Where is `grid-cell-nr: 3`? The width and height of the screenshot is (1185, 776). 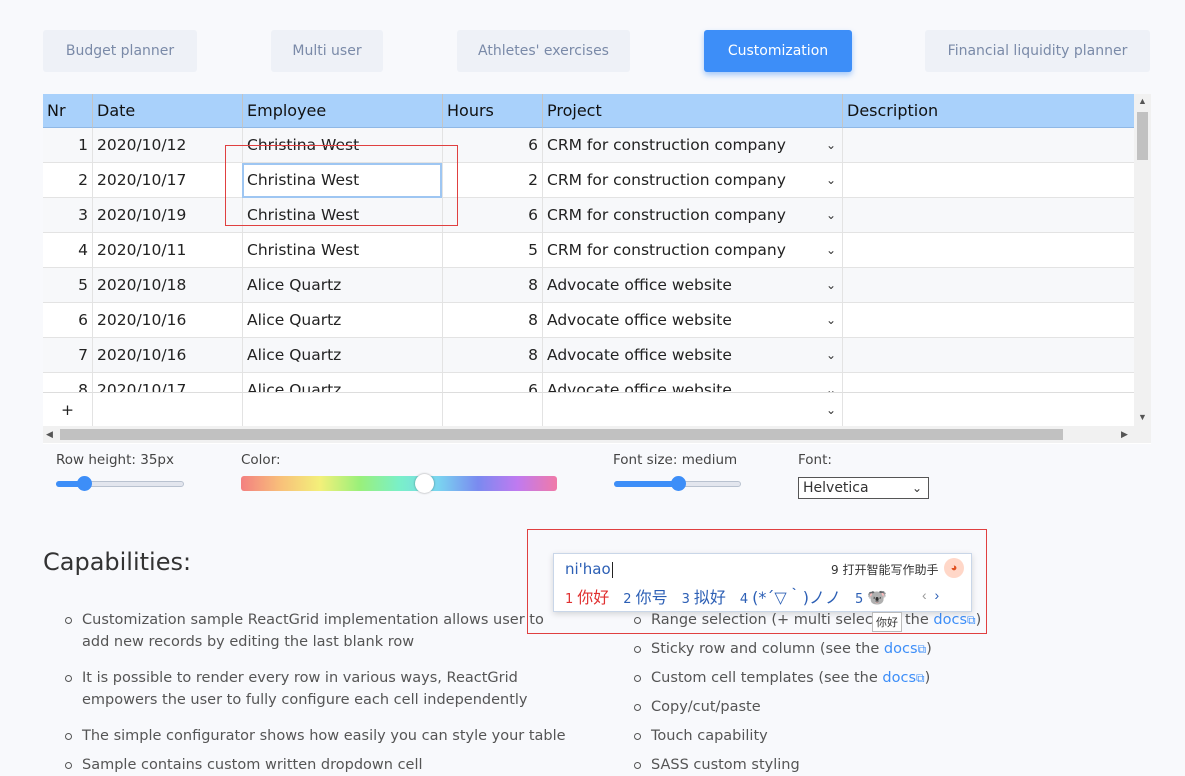 grid-cell-nr: 3 is located at coordinates (68, 215).